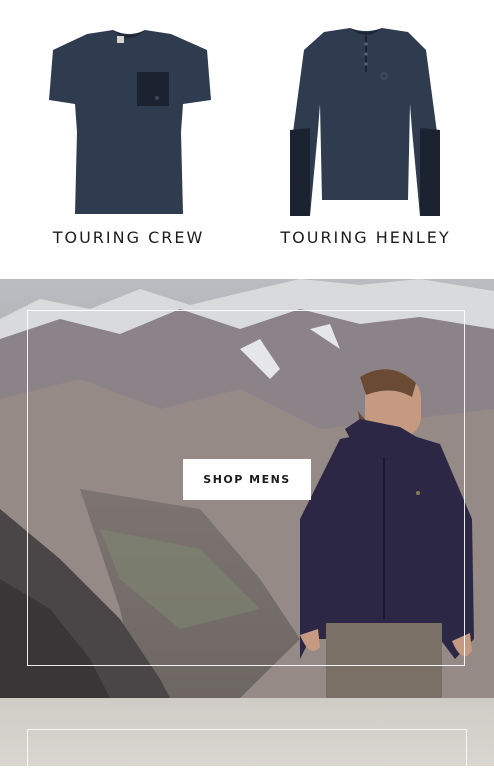  Describe the element at coordinates (365, 237) in the screenshot. I see `product-name: TOURING HENLEY` at that location.